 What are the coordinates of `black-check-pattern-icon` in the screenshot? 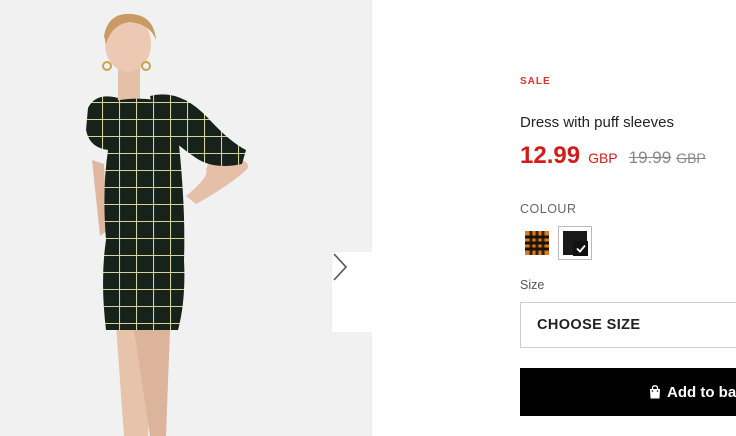 It's located at (575, 243).